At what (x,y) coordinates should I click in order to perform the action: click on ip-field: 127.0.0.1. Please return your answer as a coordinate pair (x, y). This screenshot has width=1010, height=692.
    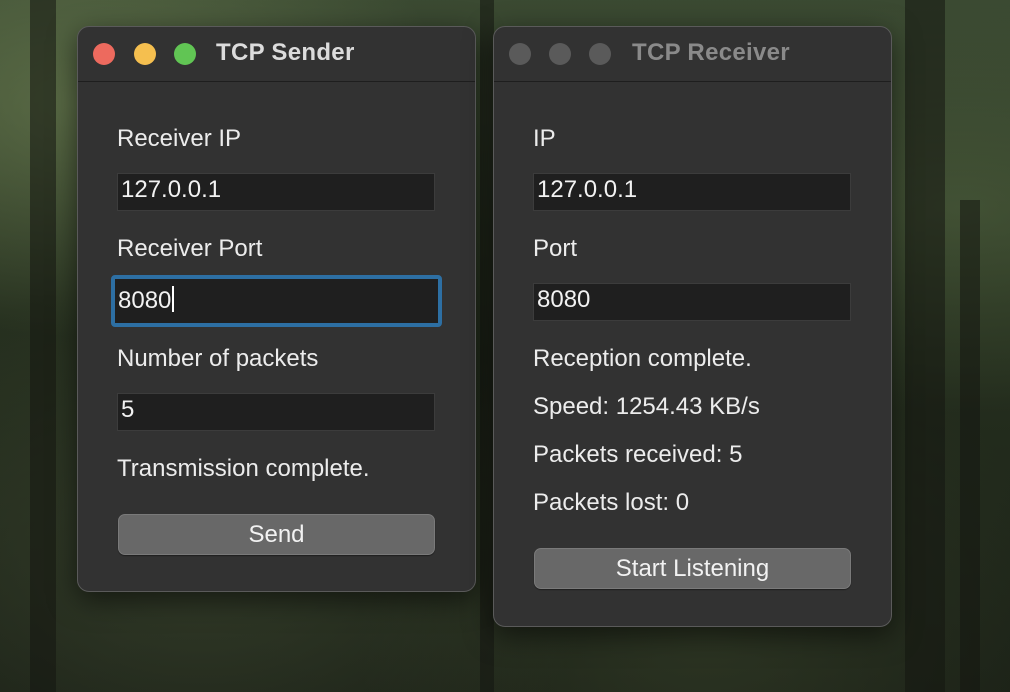
    Looking at the image, I should click on (692, 192).